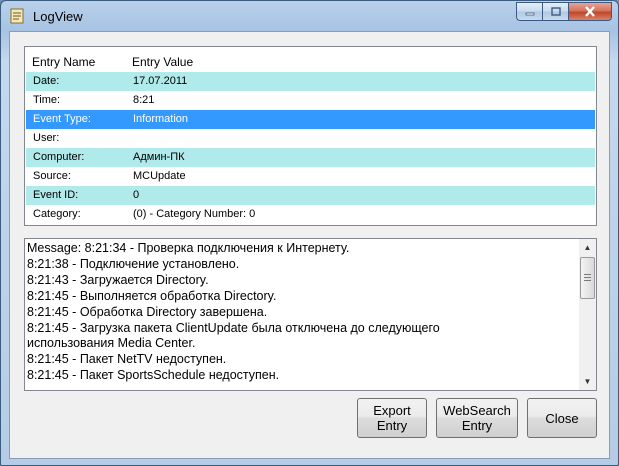 This screenshot has width=619, height=466. Describe the element at coordinates (587, 314) in the screenshot. I see `message-scrollbar: ▲ ▼` at that location.